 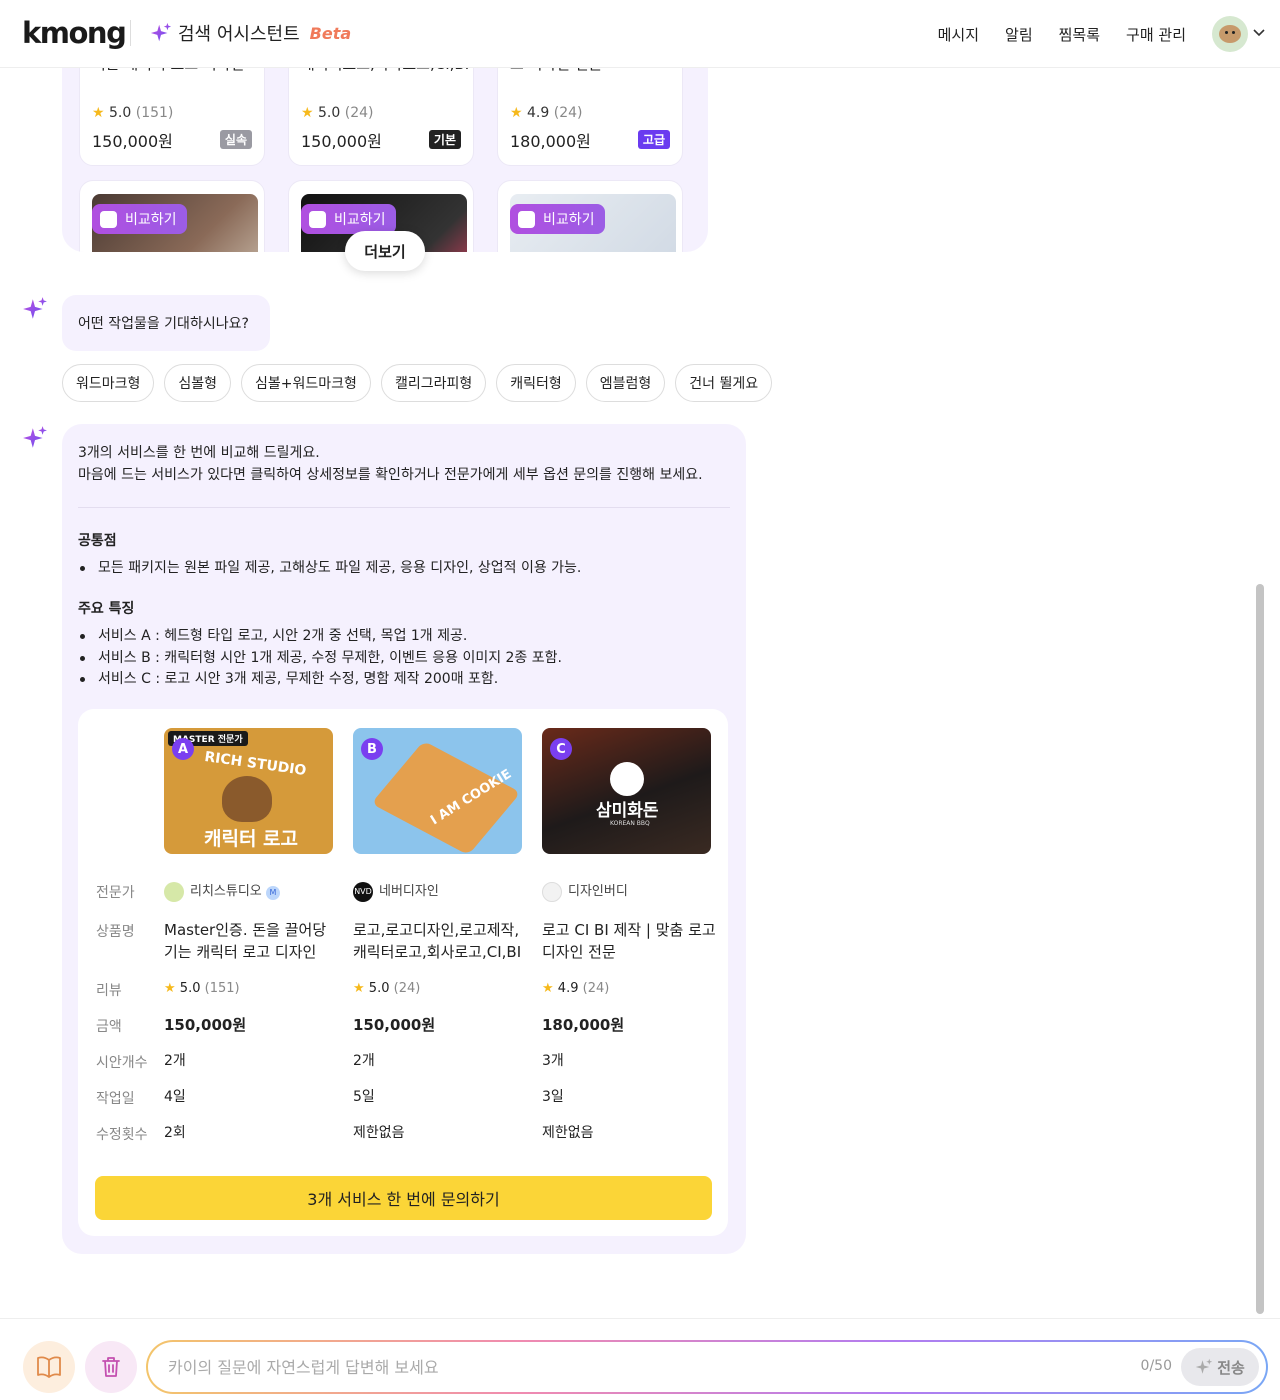 I want to click on price-c: 180,000원, so click(x=583, y=1025).